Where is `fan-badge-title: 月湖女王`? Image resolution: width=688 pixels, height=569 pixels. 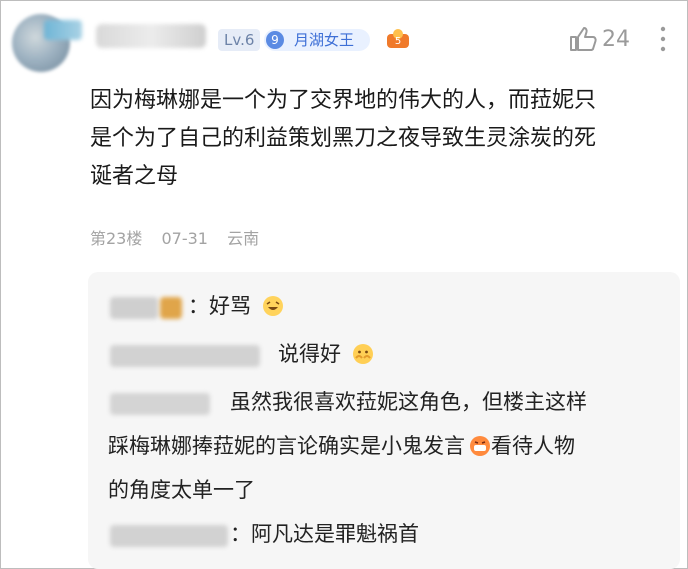
fan-badge-title: 月湖女王 is located at coordinates (324, 40).